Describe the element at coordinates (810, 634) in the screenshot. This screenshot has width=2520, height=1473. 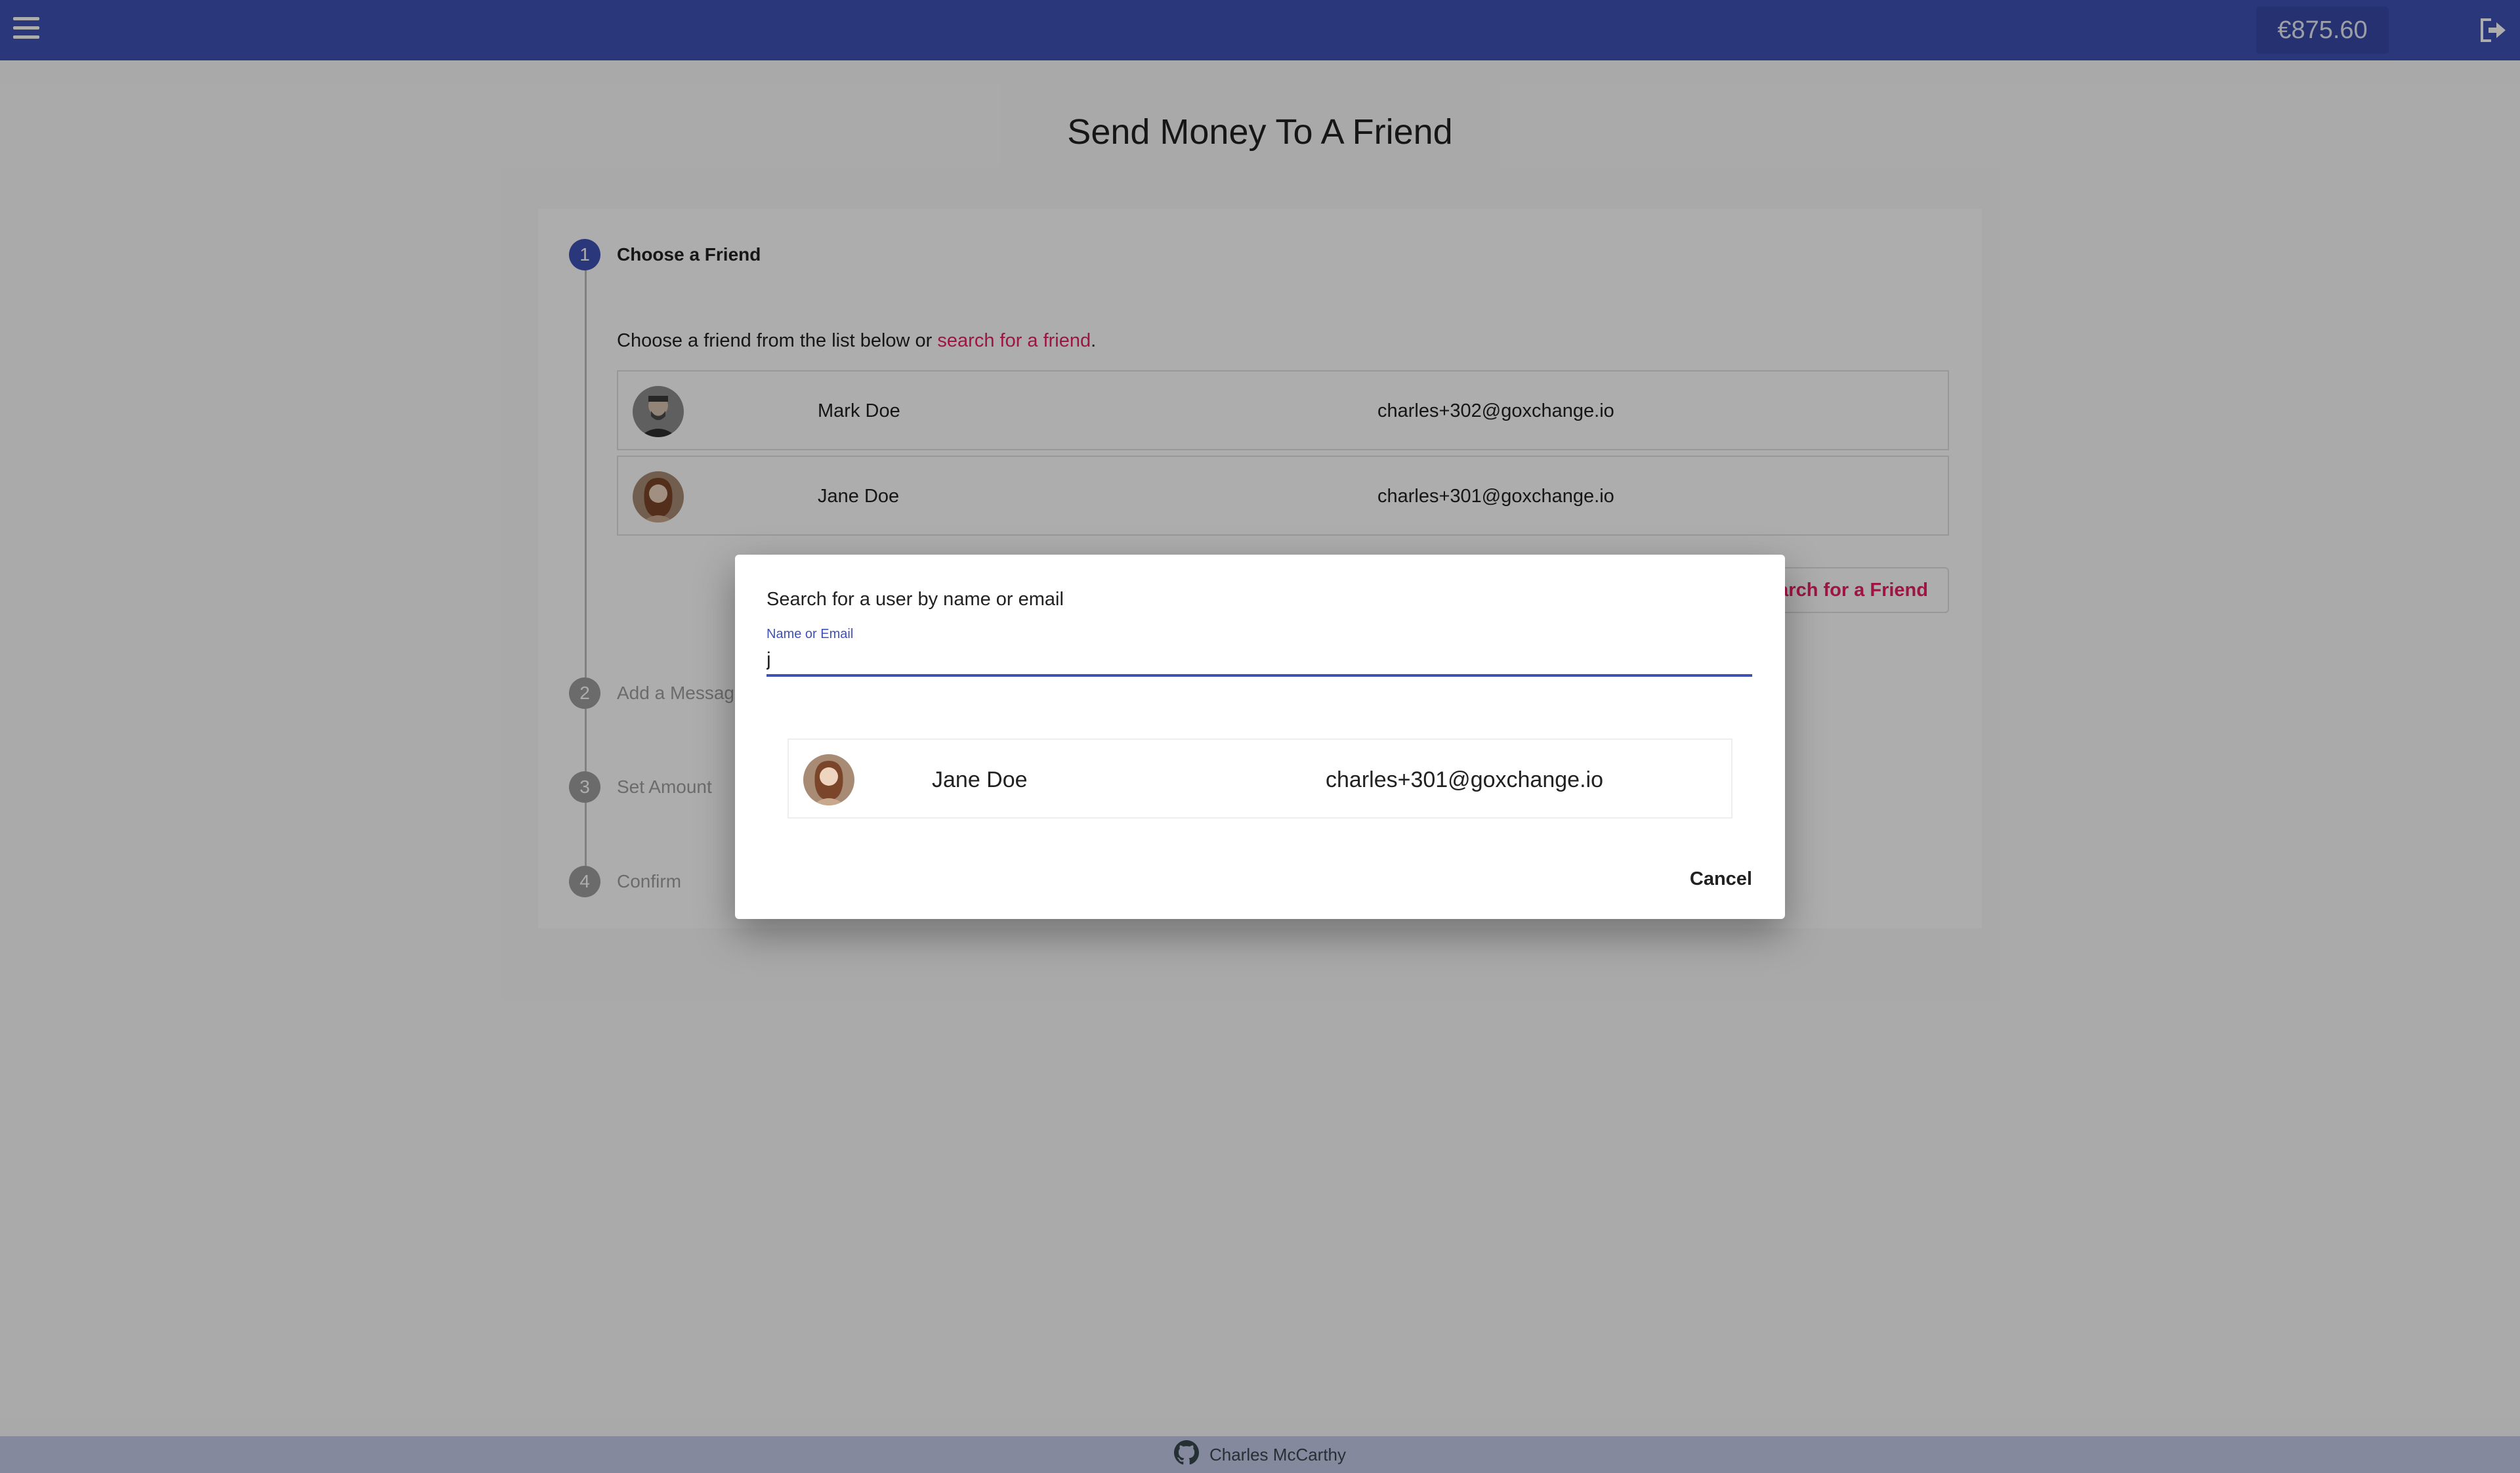
I see `name-or-email-label: Name or Email` at that location.